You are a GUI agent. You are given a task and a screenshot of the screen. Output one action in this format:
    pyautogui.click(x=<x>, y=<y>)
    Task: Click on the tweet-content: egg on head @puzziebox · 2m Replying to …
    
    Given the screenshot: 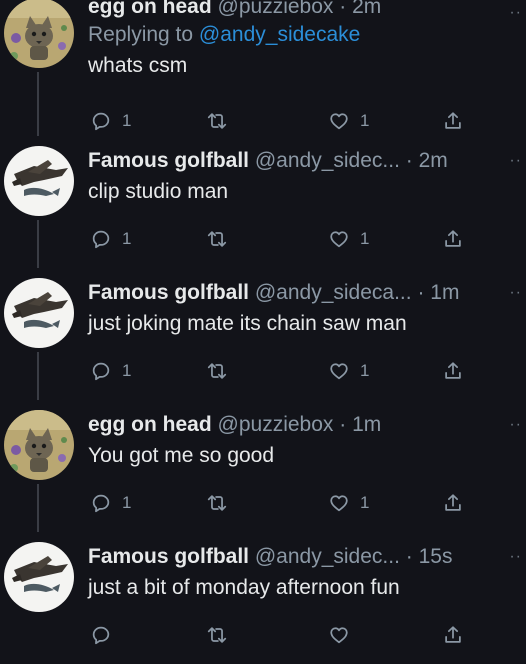 What is the action you would take?
    pyautogui.click(x=297, y=40)
    